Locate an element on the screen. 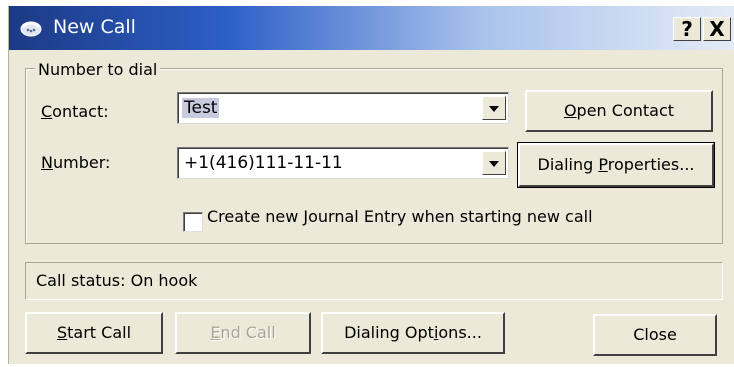 Image resolution: width=734 pixels, height=367 pixels. contact-label-mnemonic: C is located at coordinates (47, 111).